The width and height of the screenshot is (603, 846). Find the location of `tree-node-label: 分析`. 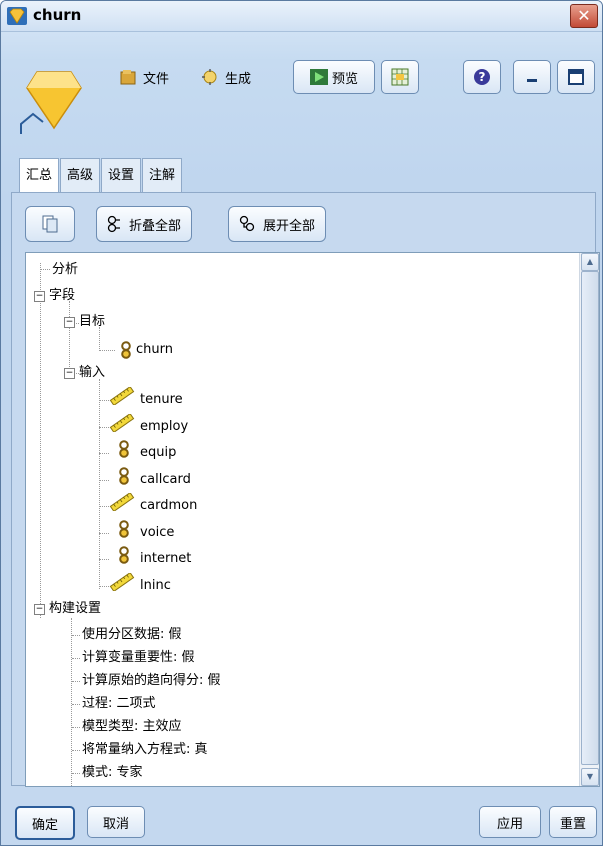

tree-node-label: 分析 is located at coordinates (65, 269).